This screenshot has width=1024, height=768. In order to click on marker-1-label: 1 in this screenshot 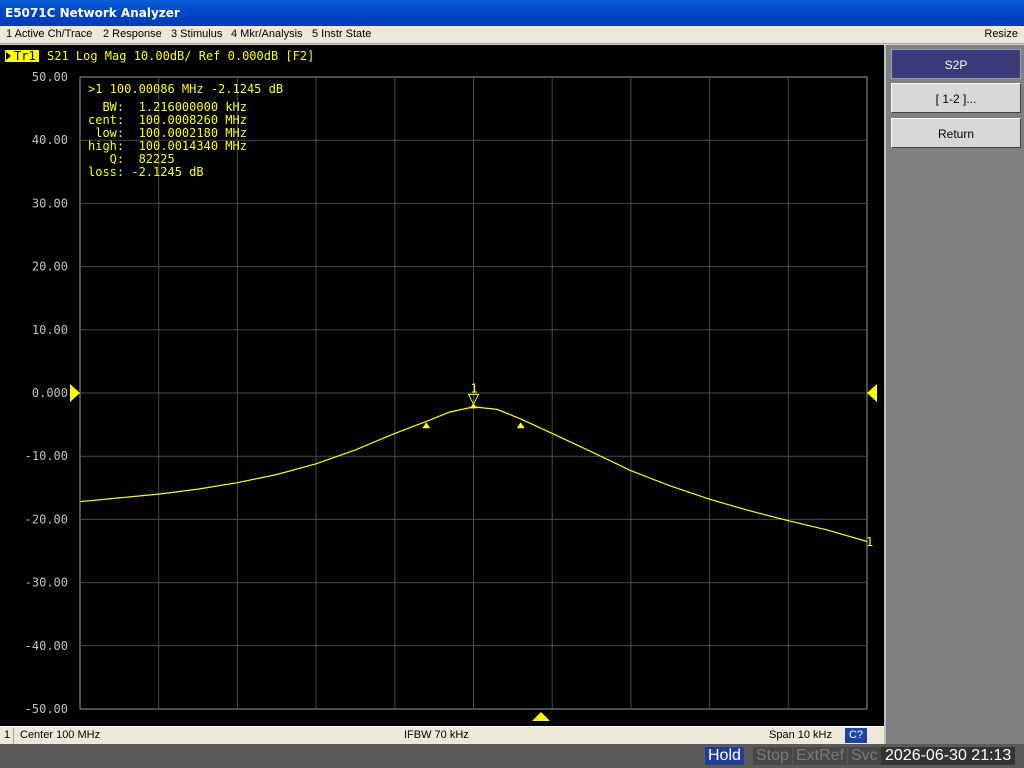, I will do `click(474, 388)`.